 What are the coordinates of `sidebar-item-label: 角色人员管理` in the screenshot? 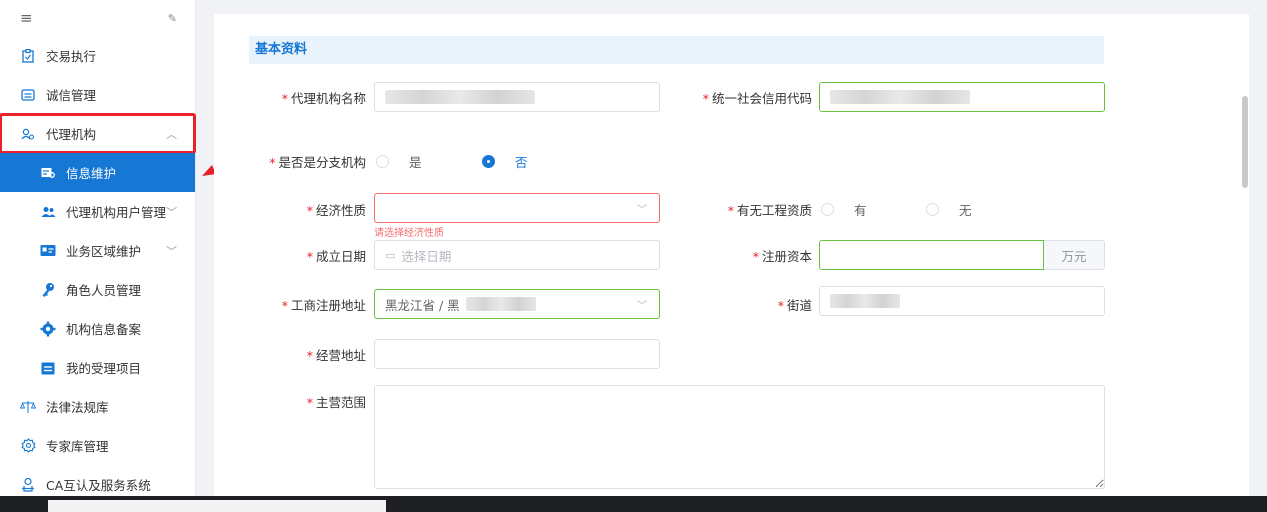 It's located at (104, 290).